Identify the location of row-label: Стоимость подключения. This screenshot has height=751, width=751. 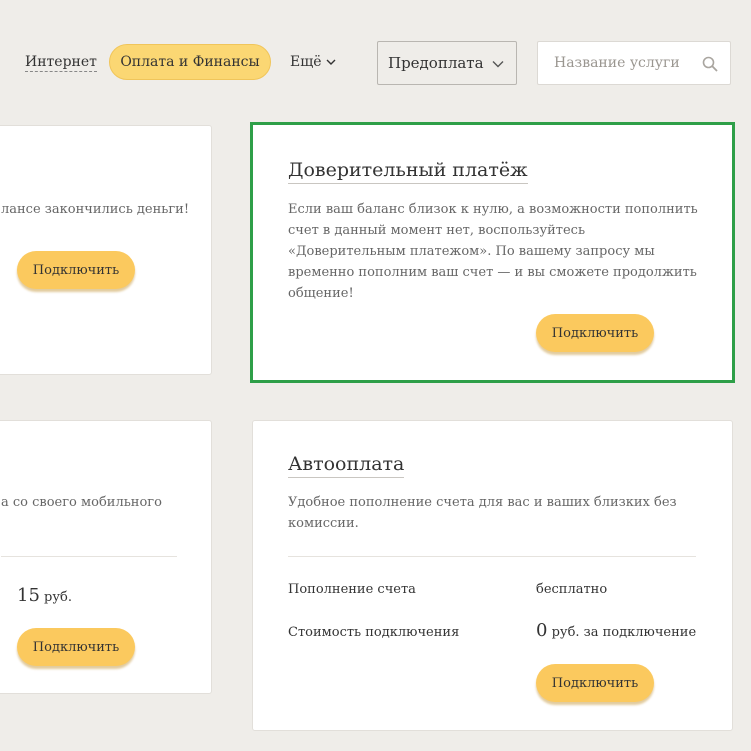
(374, 632).